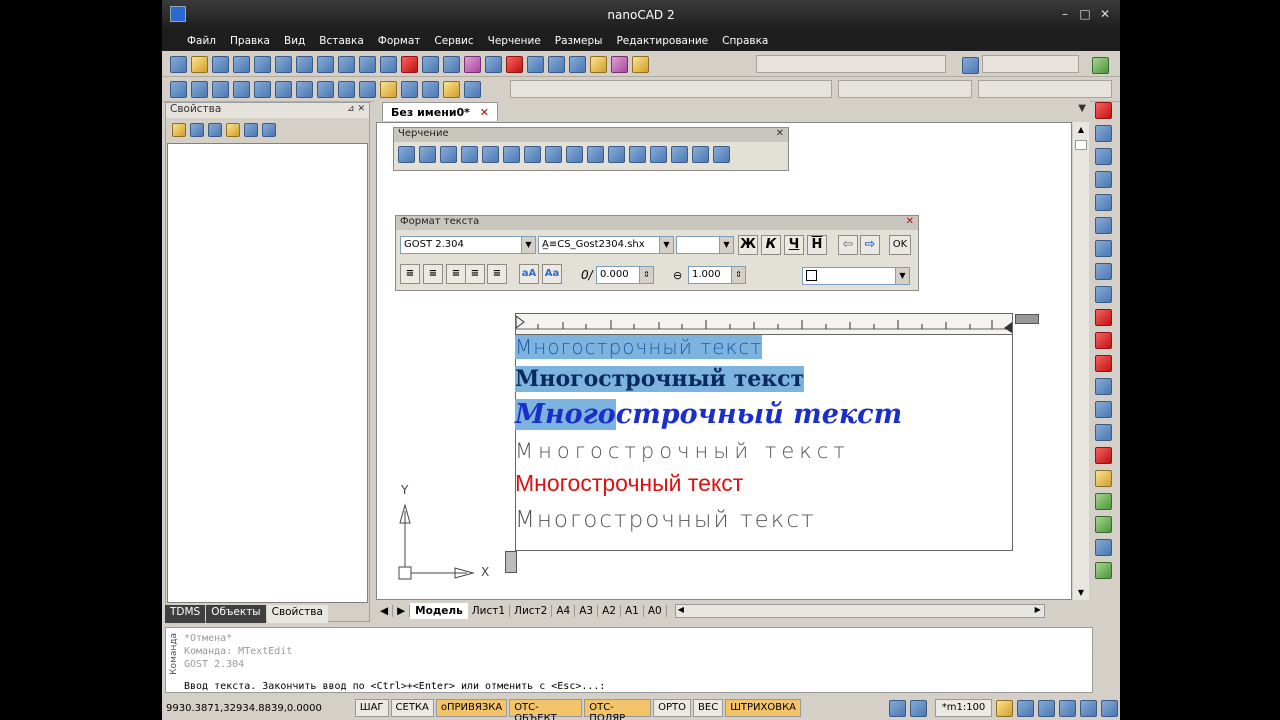  Describe the element at coordinates (705, 245) in the screenshot. I see `text-height-select: ▼` at that location.